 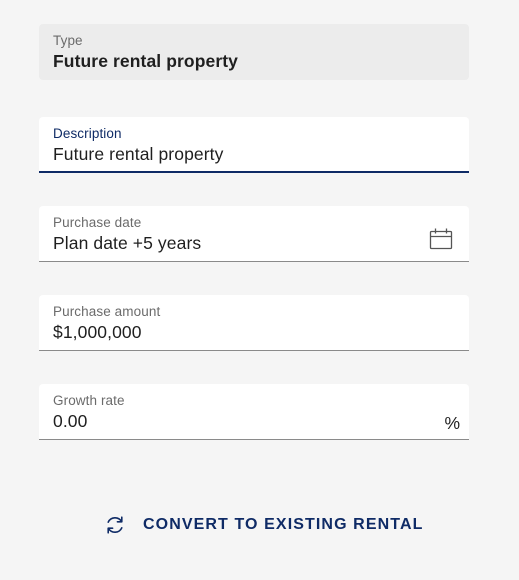 What do you see at coordinates (138, 154) in the screenshot?
I see `description-input: Future rental property` at bounding box center [138, 154].